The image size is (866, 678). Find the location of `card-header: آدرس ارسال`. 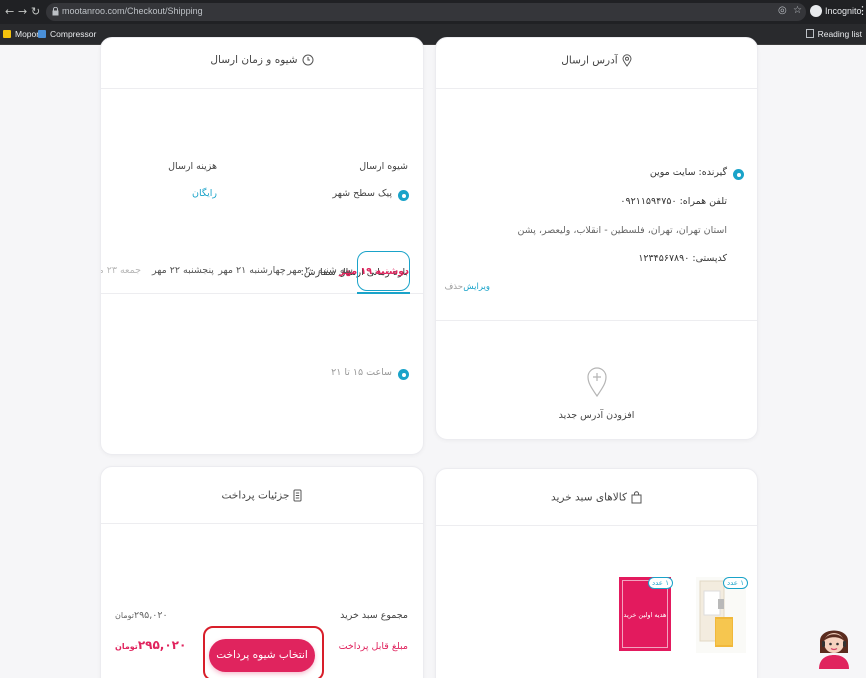

card-header: آدرس ارسال is located at coordinates (596, 63).